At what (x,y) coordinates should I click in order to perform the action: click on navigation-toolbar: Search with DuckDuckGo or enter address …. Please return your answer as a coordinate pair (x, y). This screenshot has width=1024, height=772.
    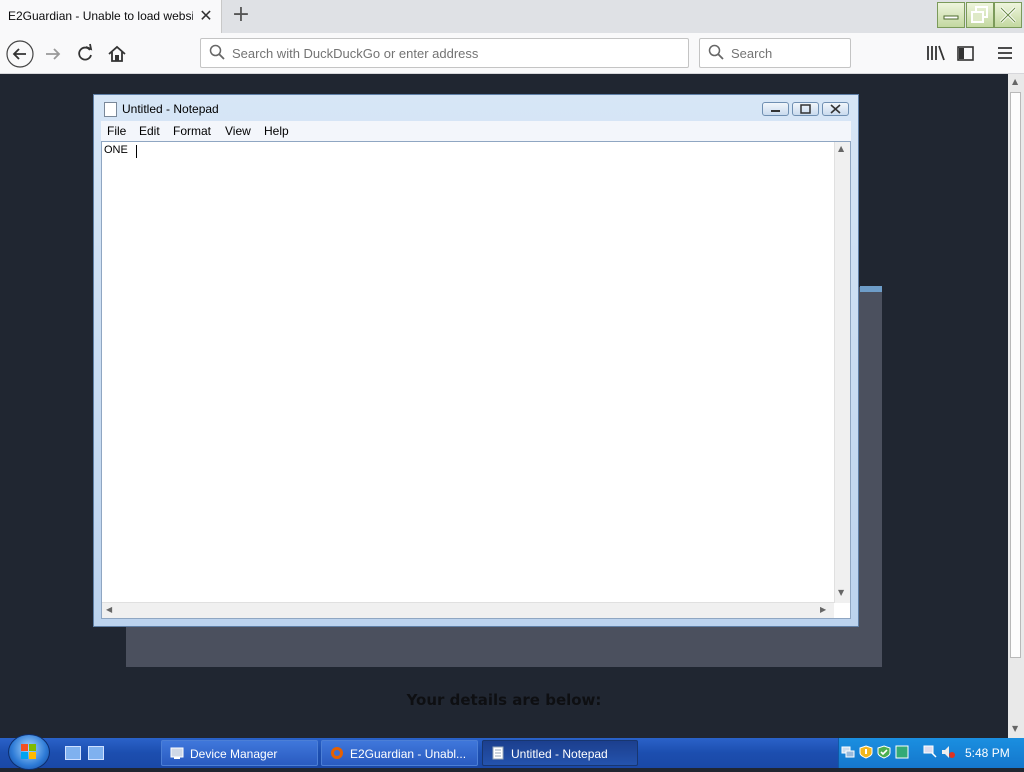
    Looking at the image, I should click on (512, 53).